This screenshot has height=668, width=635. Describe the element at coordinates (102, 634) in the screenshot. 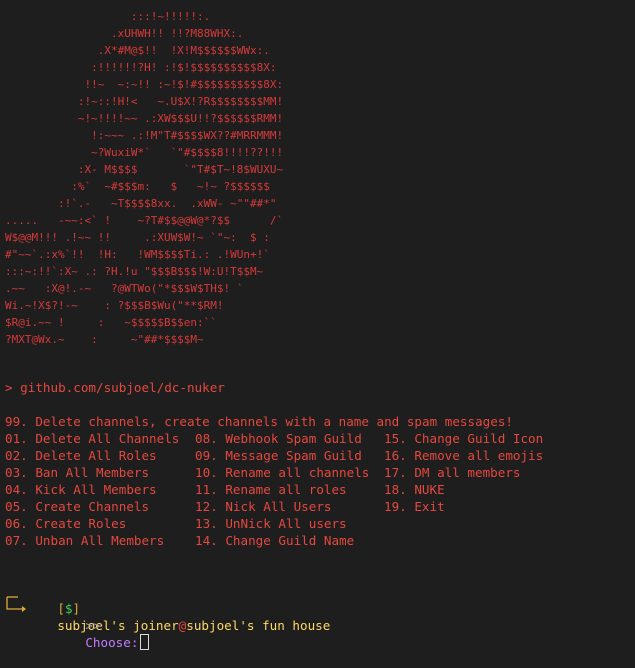

I see `choose-prompt: >> Choose:` at that location.